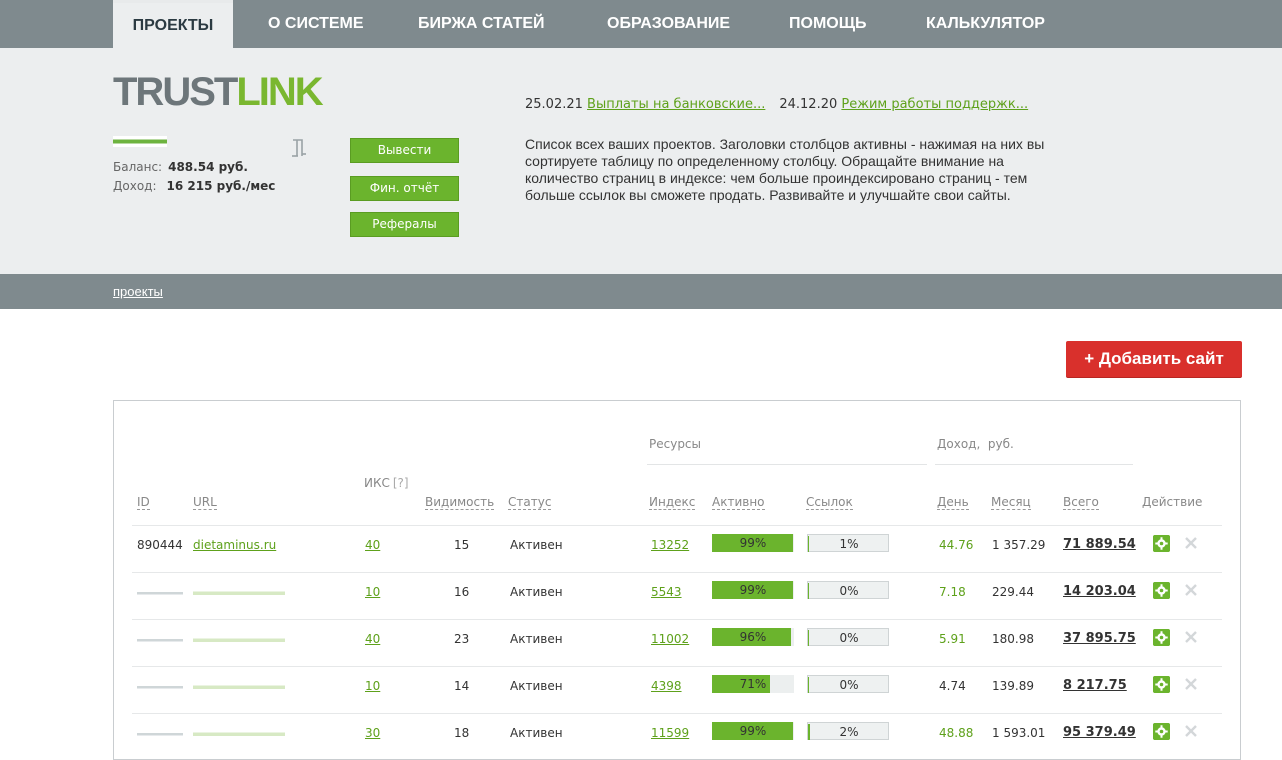 The image size is (1282, 760). I want to click on breadcrumb-bar: проекты, so click(641, 291).